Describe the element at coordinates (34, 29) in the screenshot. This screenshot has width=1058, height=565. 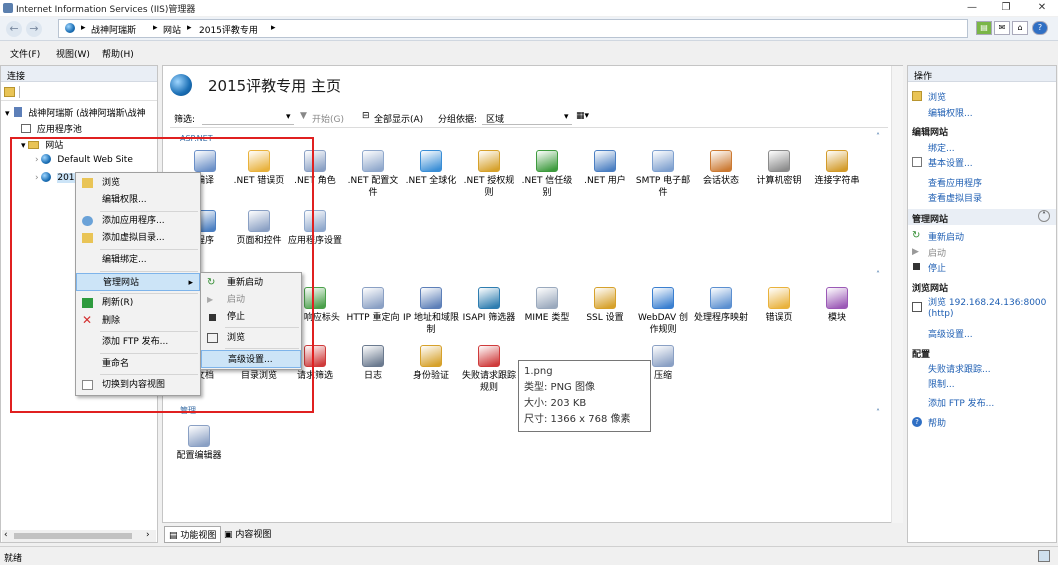
I see `forward-button: →` at that location.